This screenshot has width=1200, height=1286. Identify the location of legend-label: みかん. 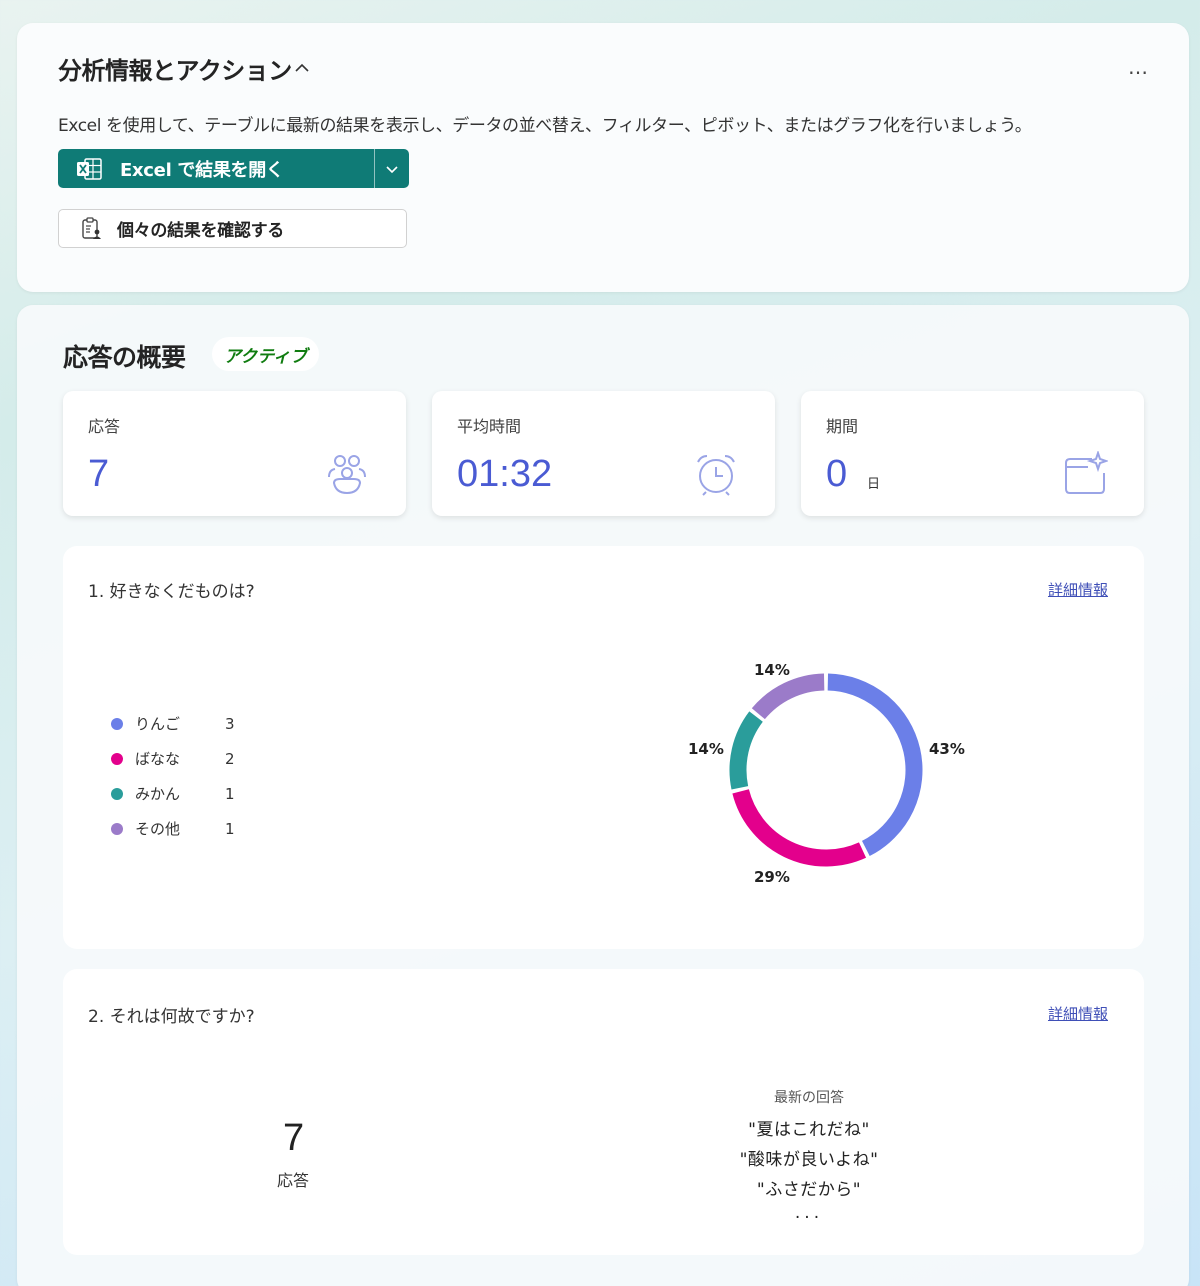
(158, 794).